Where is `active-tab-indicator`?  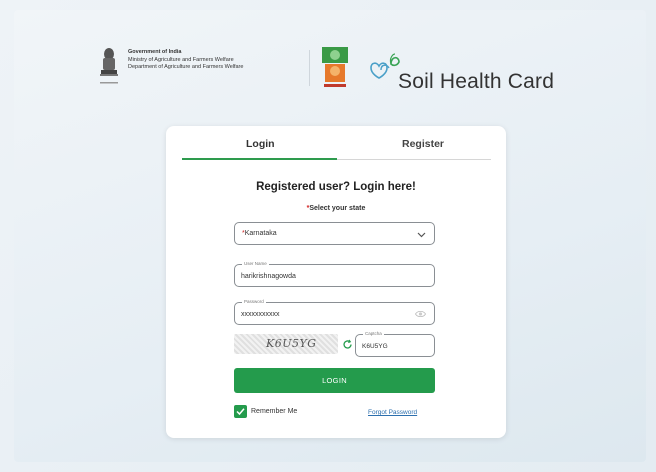
active-tab-indicator is located at coordinates (259, 159).